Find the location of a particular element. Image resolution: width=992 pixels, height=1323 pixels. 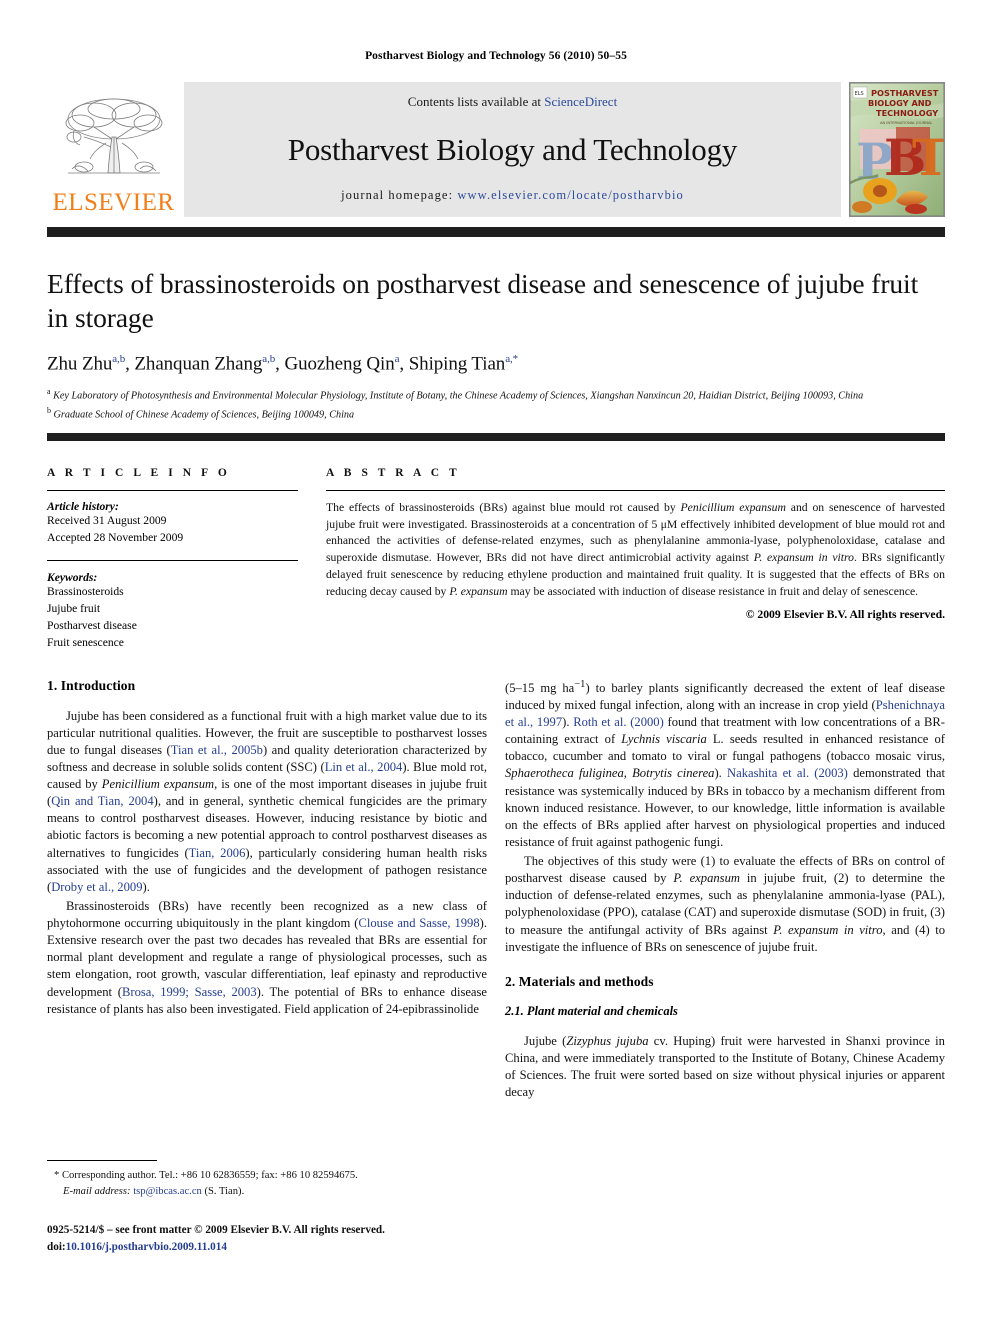

section-heading-materials-methods: 2. Materials and methods is located at coordinates (579, 981).